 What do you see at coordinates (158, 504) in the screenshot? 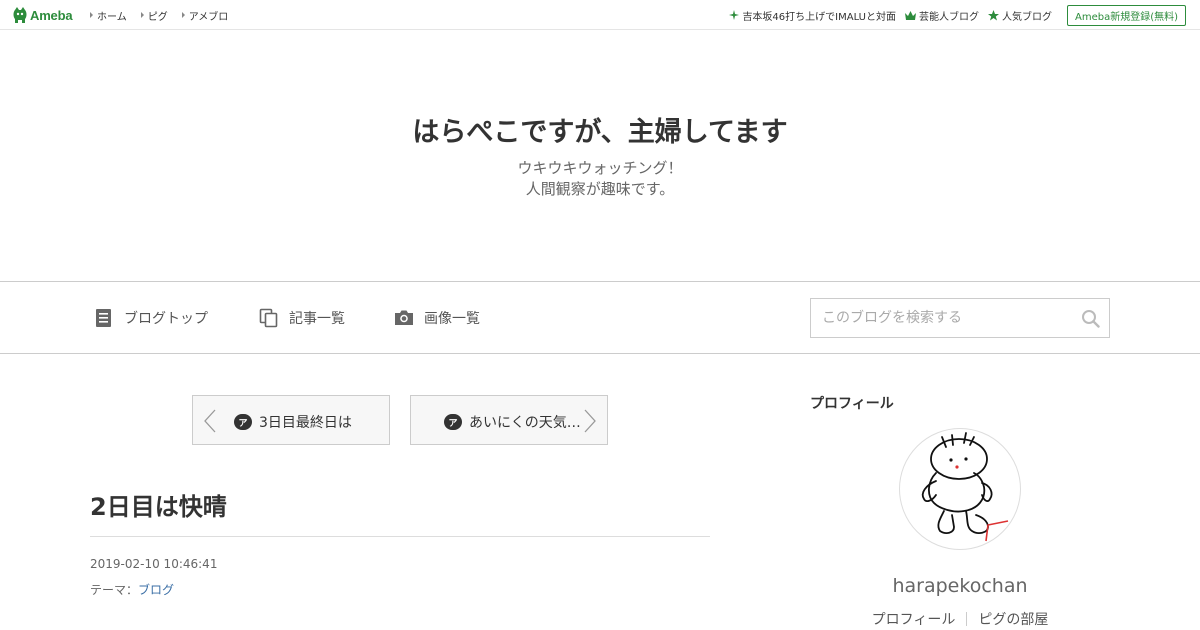
I see `article-title: 2日目は快晴` at bounding box center [158, 504].